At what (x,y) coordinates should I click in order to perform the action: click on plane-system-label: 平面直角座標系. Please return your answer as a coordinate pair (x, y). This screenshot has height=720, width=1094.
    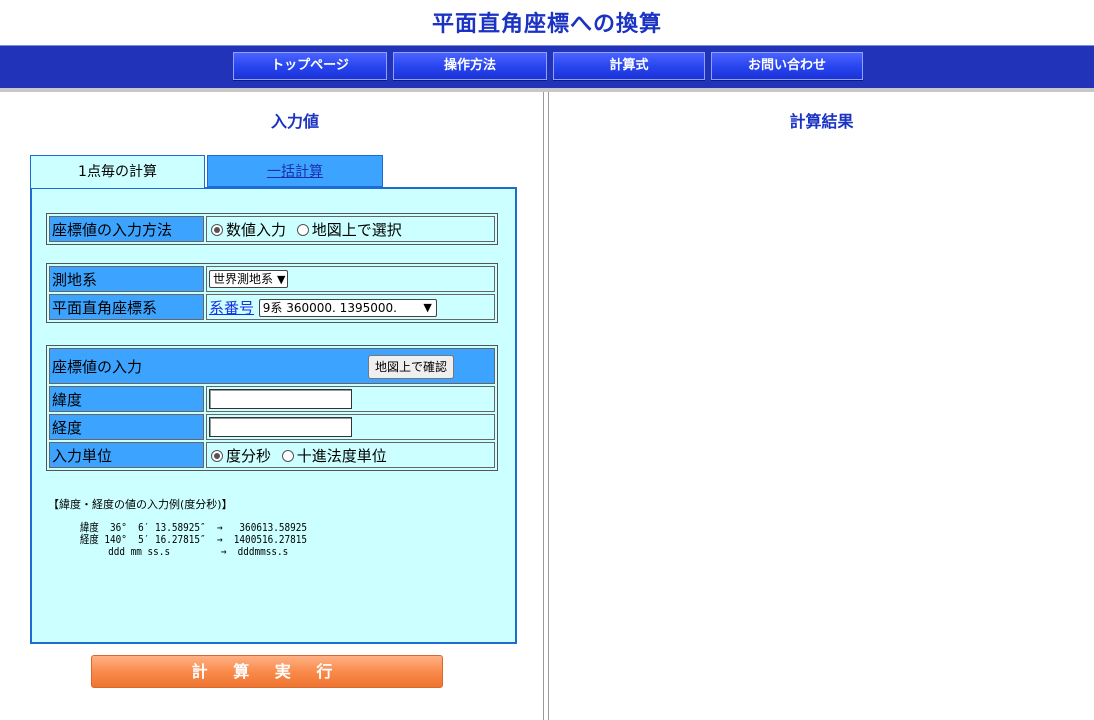
    Looking at the image, I should click on (126, 307).